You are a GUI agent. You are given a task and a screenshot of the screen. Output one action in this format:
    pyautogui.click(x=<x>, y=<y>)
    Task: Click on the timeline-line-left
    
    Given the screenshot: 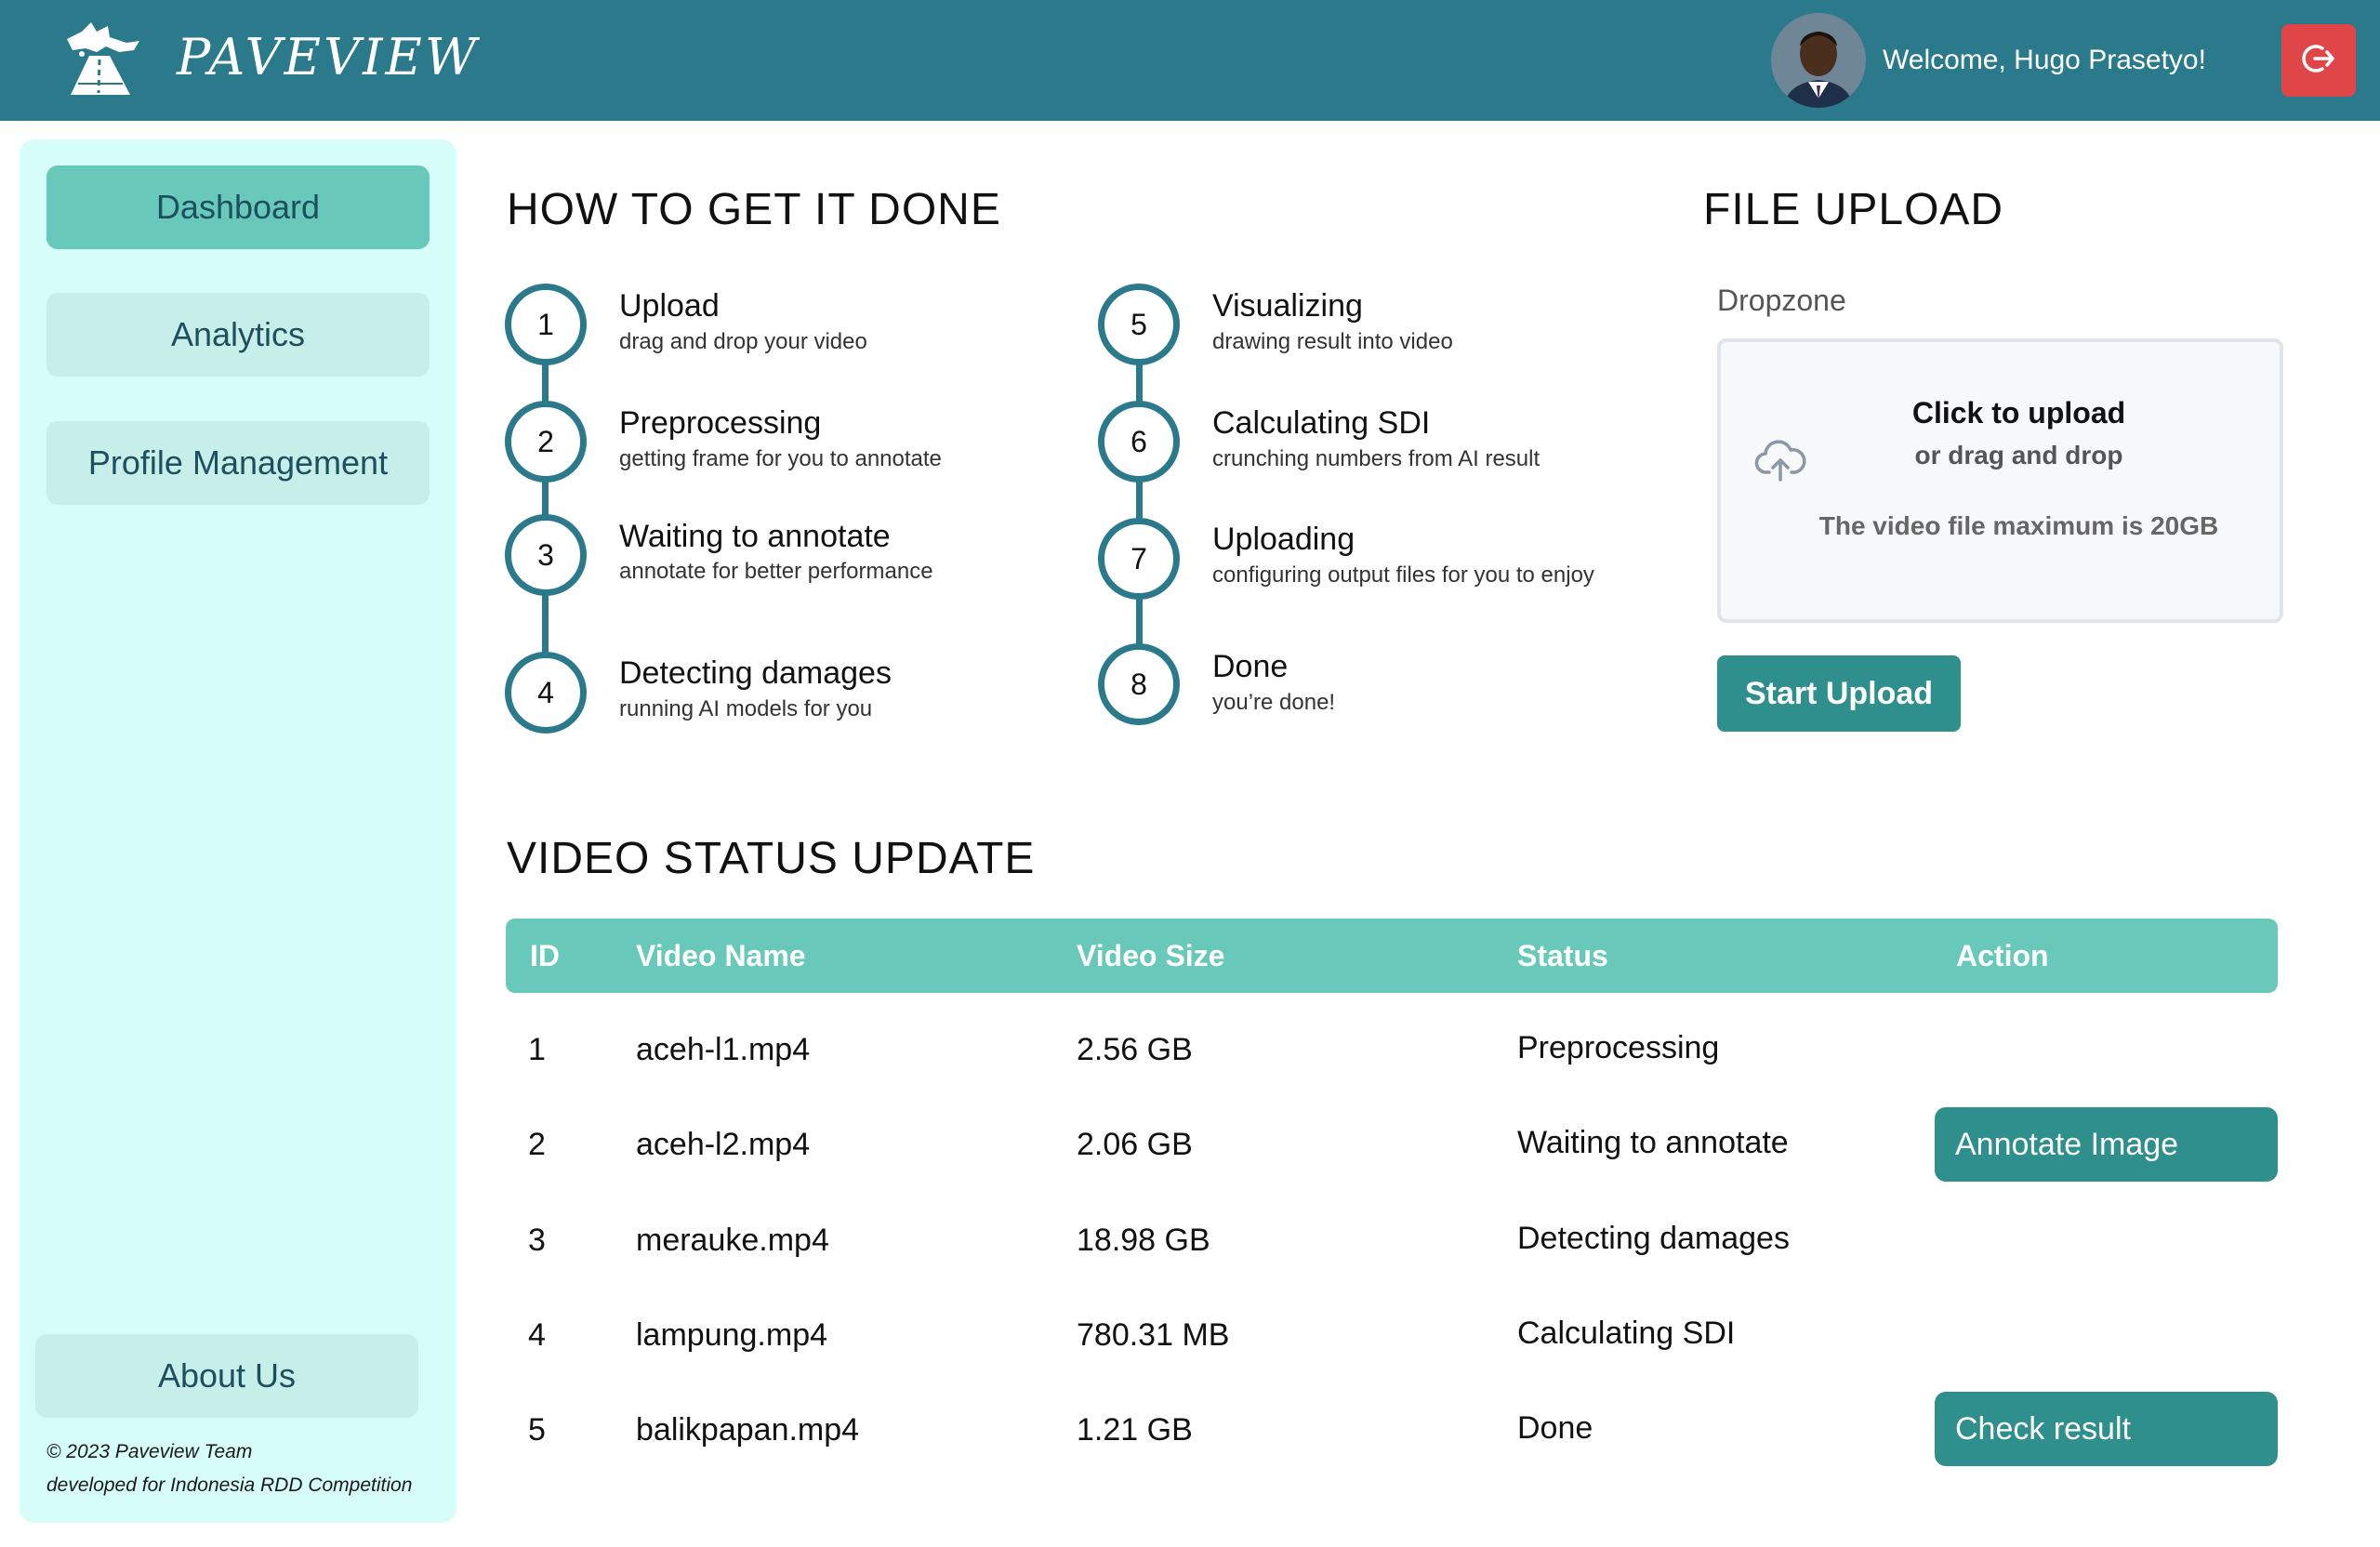 What is the action you would take?
    pyautogui.click(x=545, y=511)
    